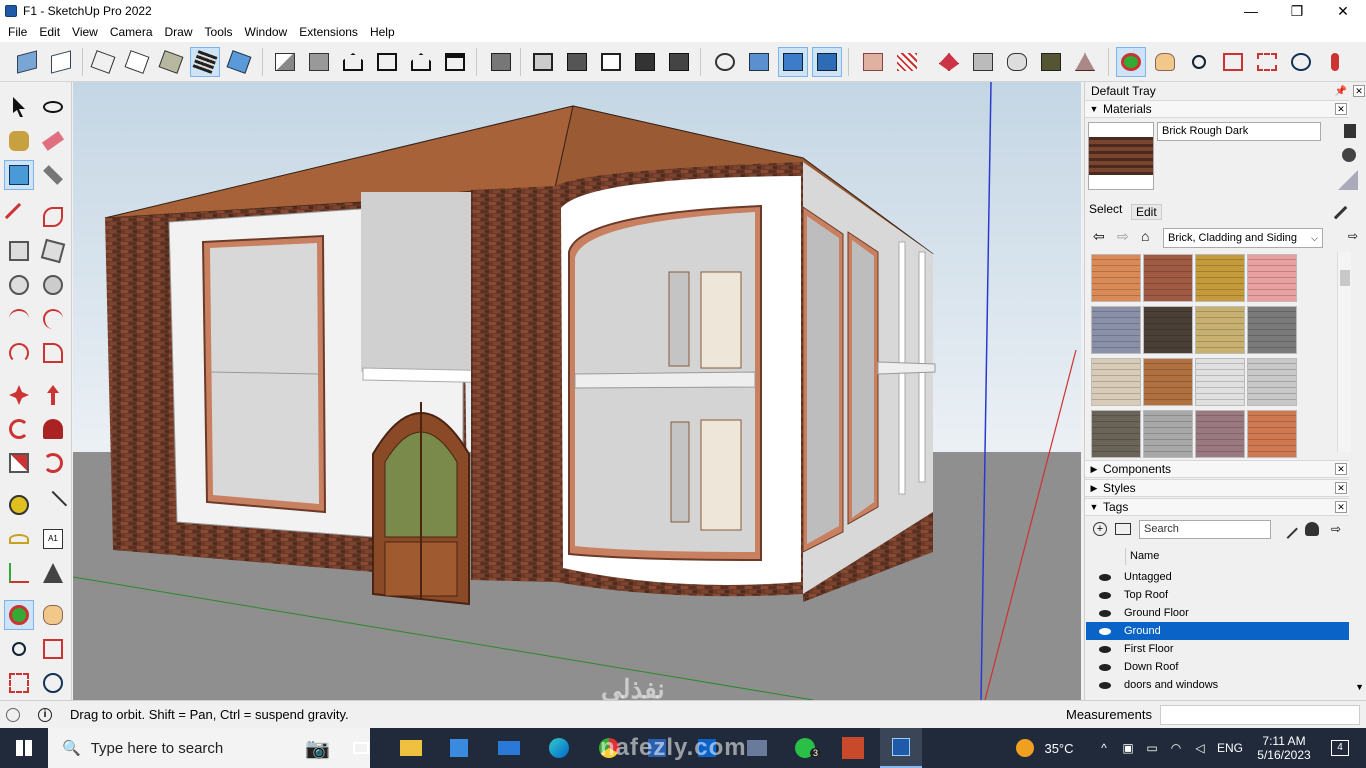 This screenshot has width=1366, height=768. Describe the element at coordinates (1345, 278) in the screenshot. I see `swatch-scroll-thumb` at that location.